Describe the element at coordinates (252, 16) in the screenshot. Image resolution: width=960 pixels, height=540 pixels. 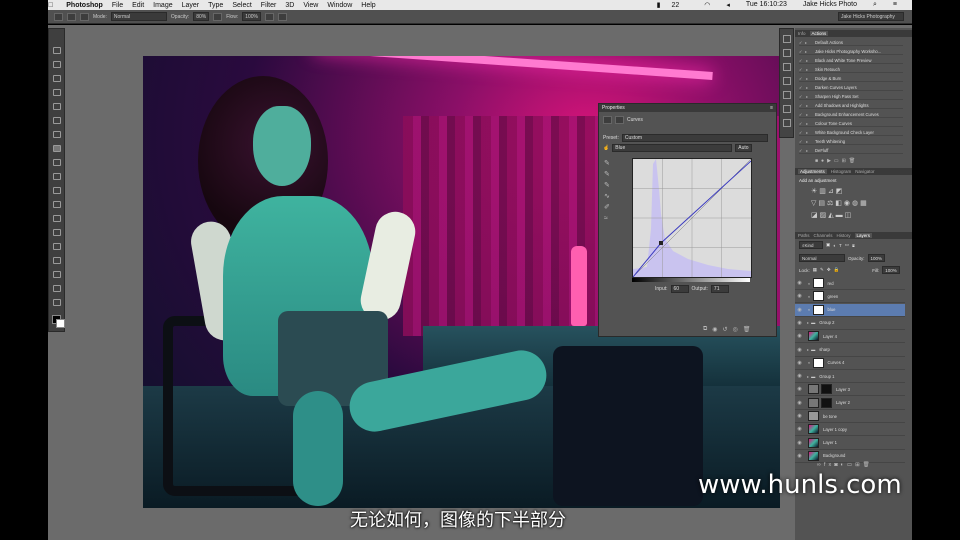
I see `flow-input: 100%` at that location.